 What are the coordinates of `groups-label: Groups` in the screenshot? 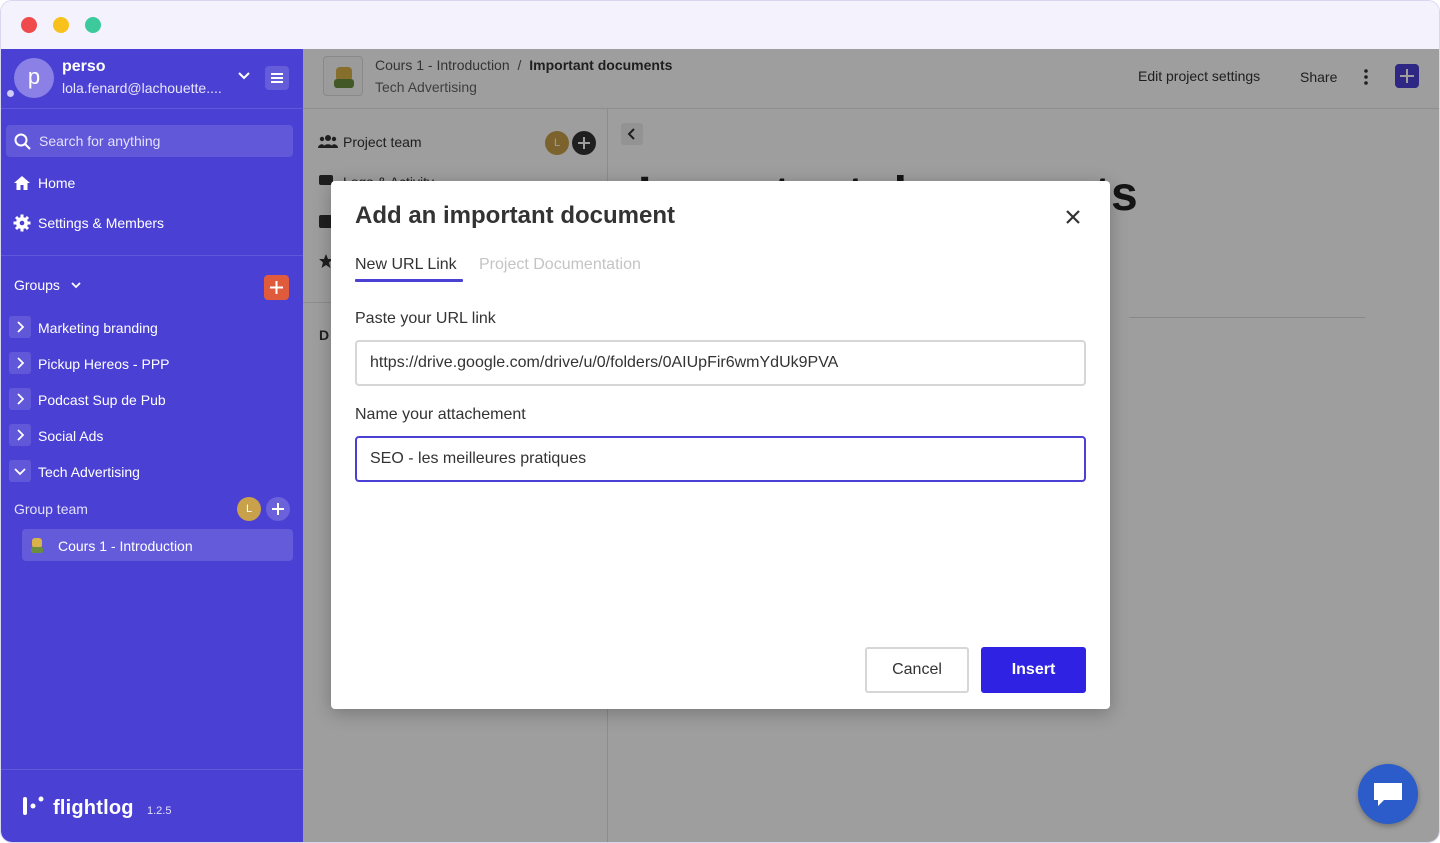 It's located at (37, 285).